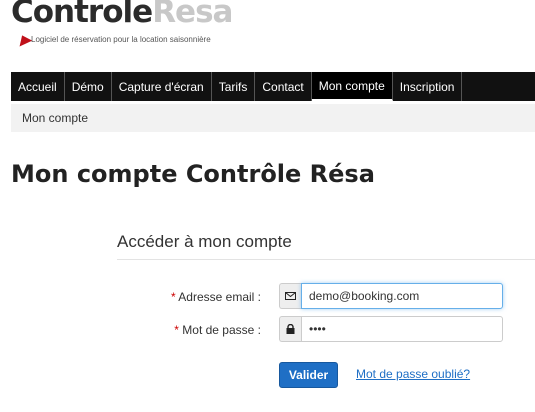  What do you see at coordinates (24, 39) in the screenshot?
I see `logo-map-icon` at bounding box center [24, 39].